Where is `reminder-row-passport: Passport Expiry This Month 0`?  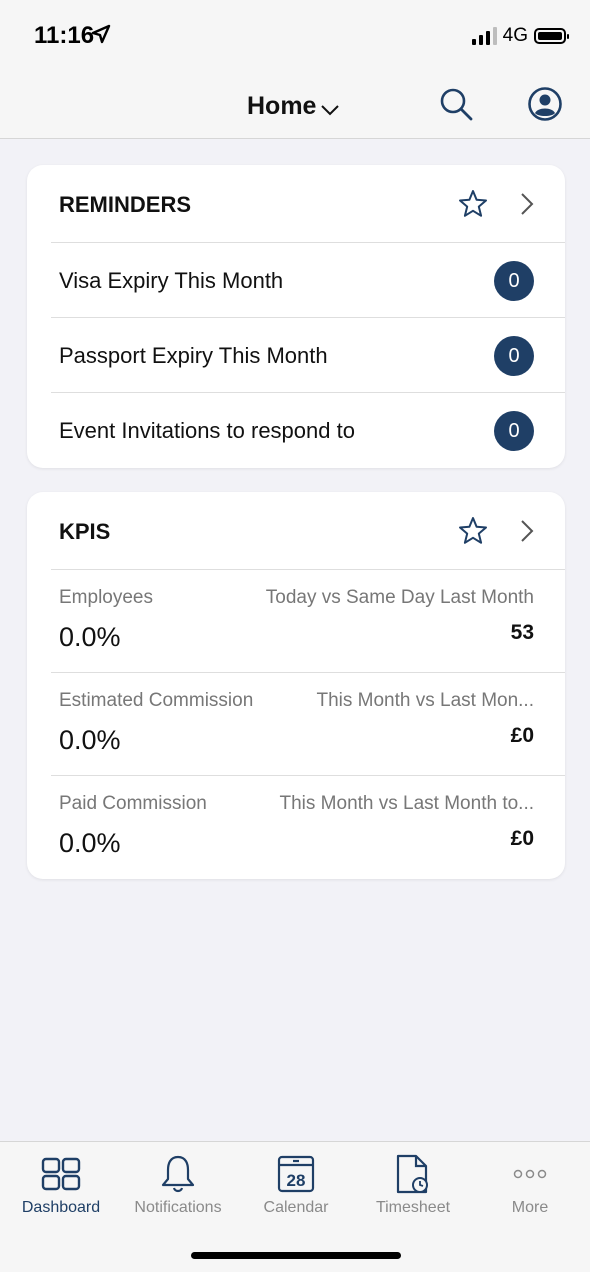 reminder-row-passport: Passport Expiry This Month 0 is located at coordinates (308, 355).